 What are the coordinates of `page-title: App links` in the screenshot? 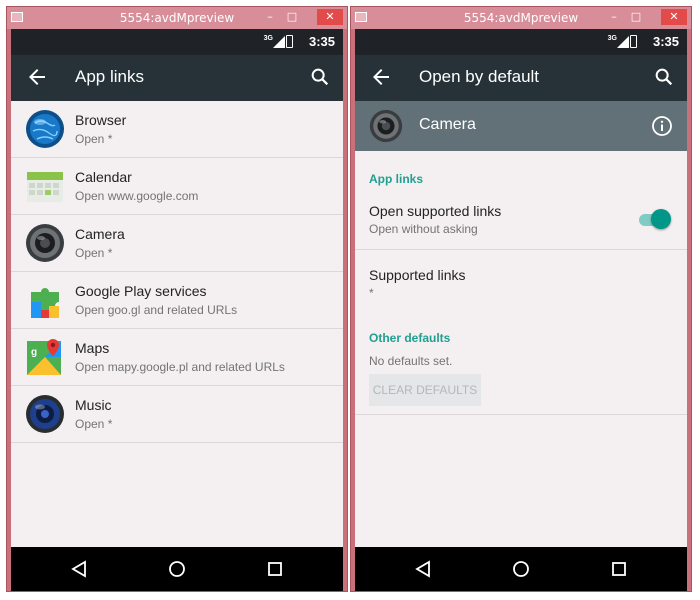 It's located at (109, 76).